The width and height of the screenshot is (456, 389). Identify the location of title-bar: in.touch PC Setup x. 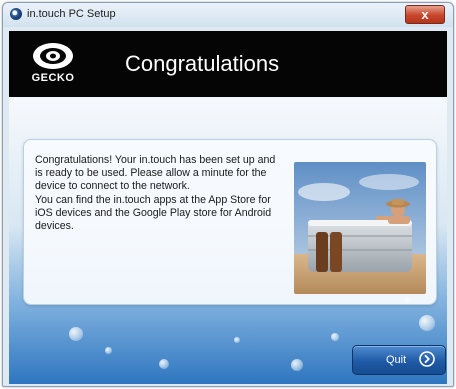
(228, 15).